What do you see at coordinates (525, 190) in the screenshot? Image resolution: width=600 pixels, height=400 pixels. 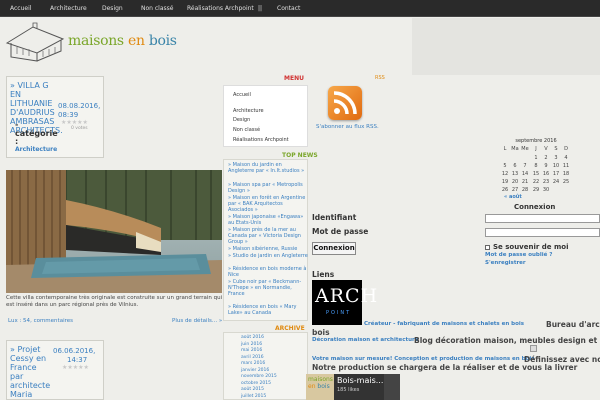 I see `calendar-day: 28` at bounding box center [525, 190].